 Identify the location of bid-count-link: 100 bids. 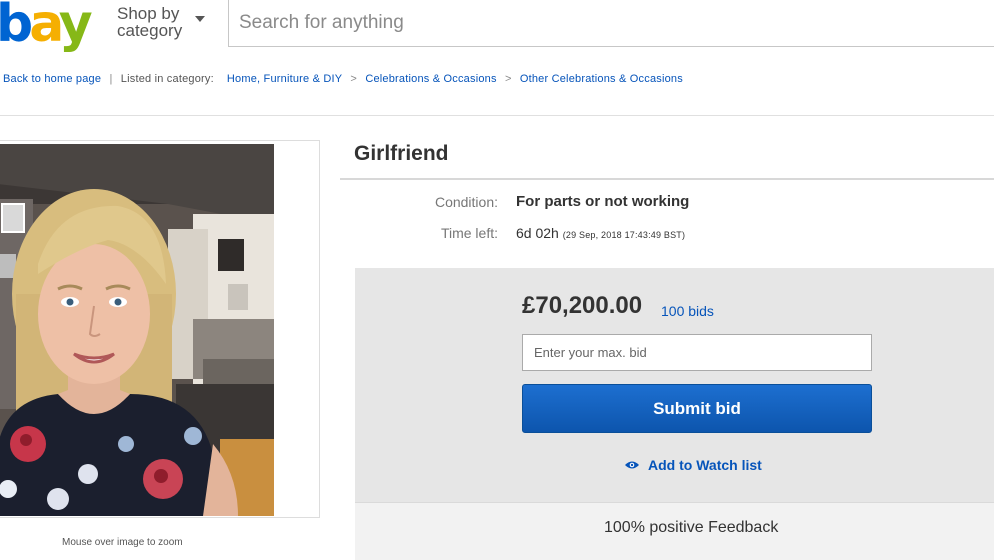
(687, 311).